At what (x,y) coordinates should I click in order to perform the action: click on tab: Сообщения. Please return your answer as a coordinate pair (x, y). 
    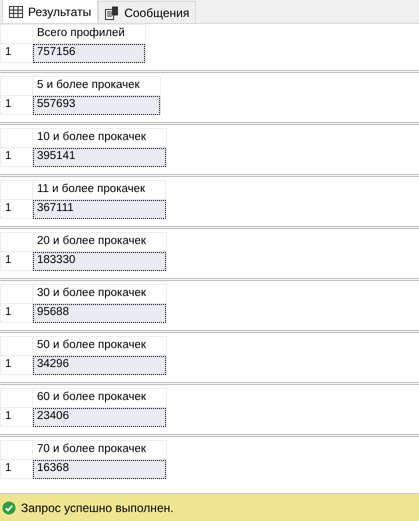
    Looking at the image, I should click on (147, 12).